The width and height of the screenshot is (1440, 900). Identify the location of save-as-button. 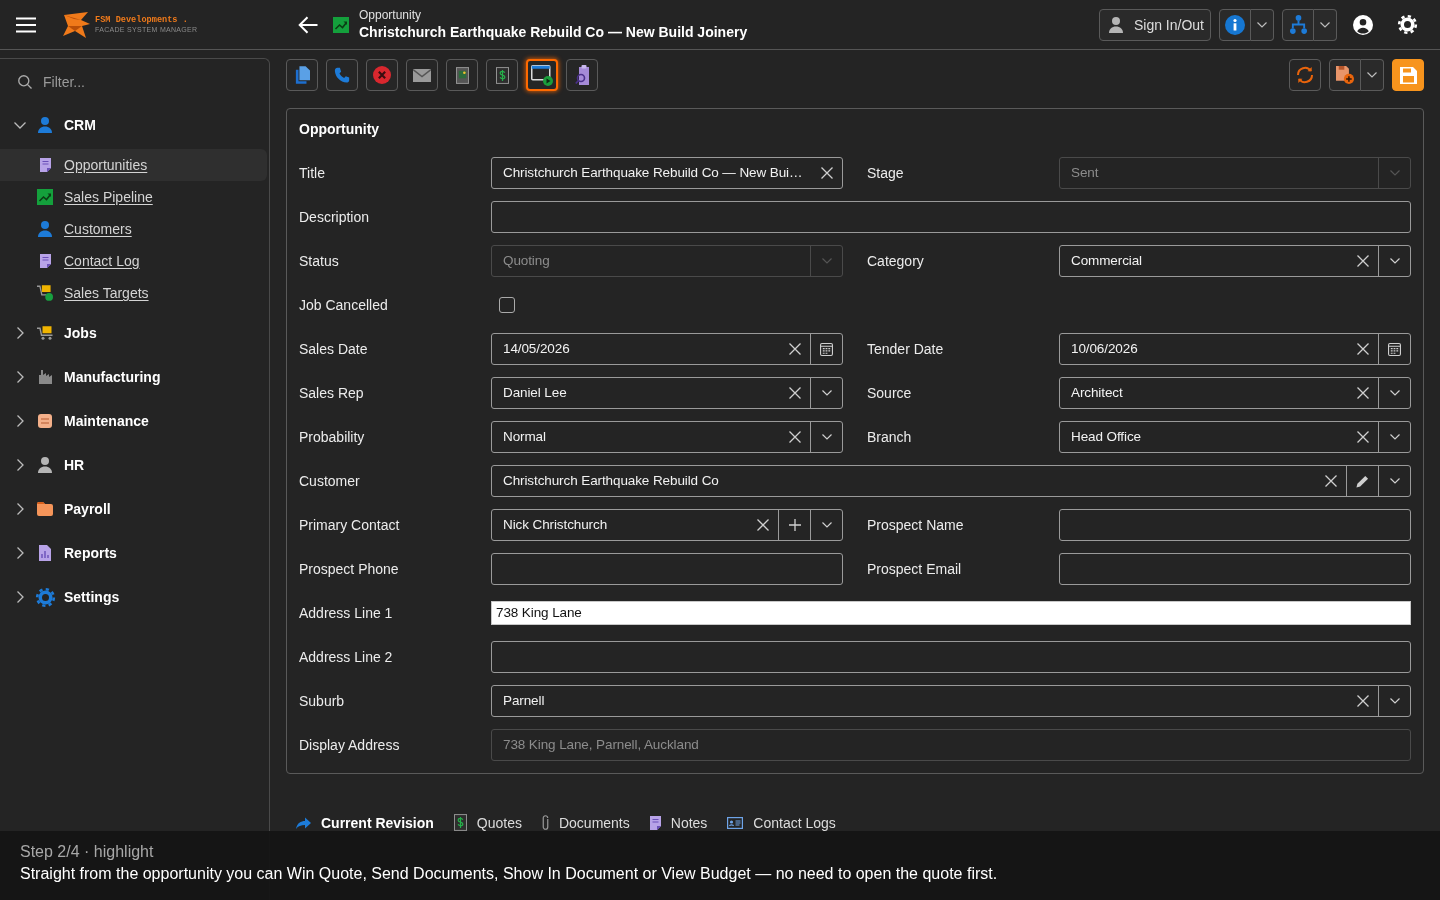
(1345, 75).